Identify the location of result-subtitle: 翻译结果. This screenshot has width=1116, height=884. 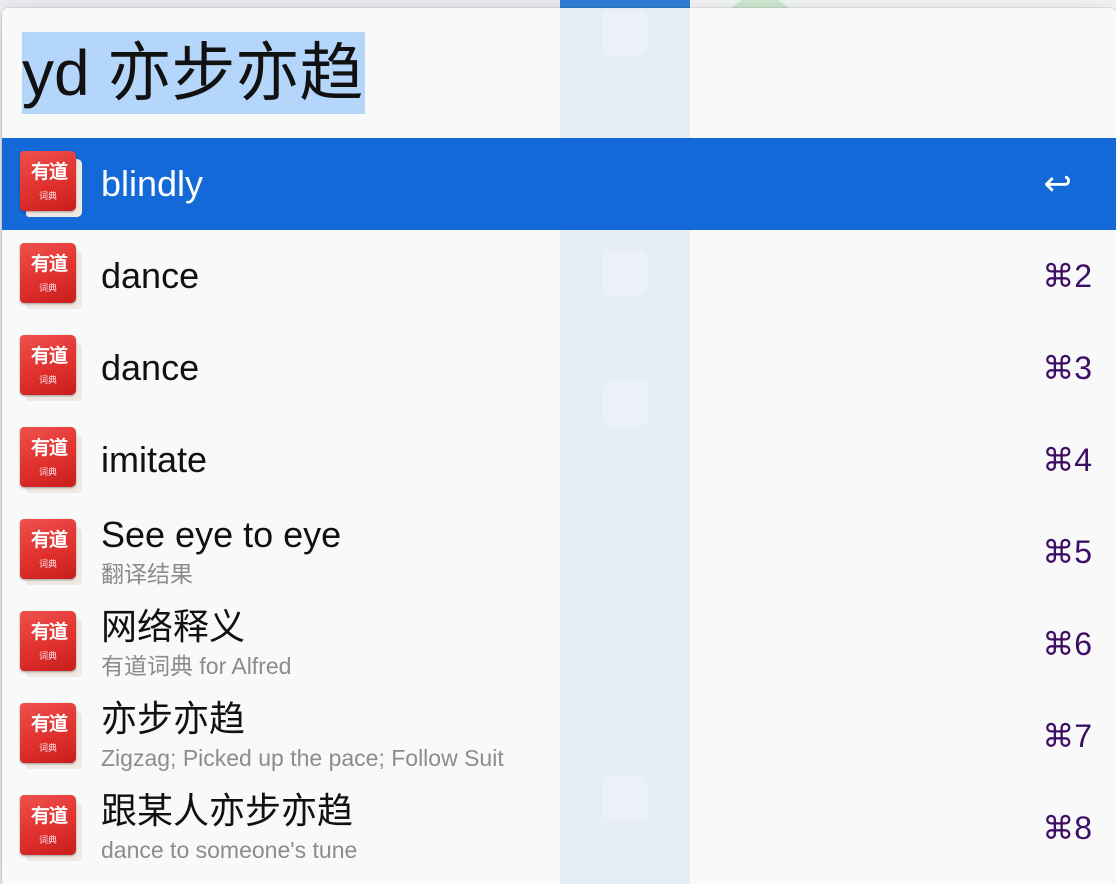
(147, 574).